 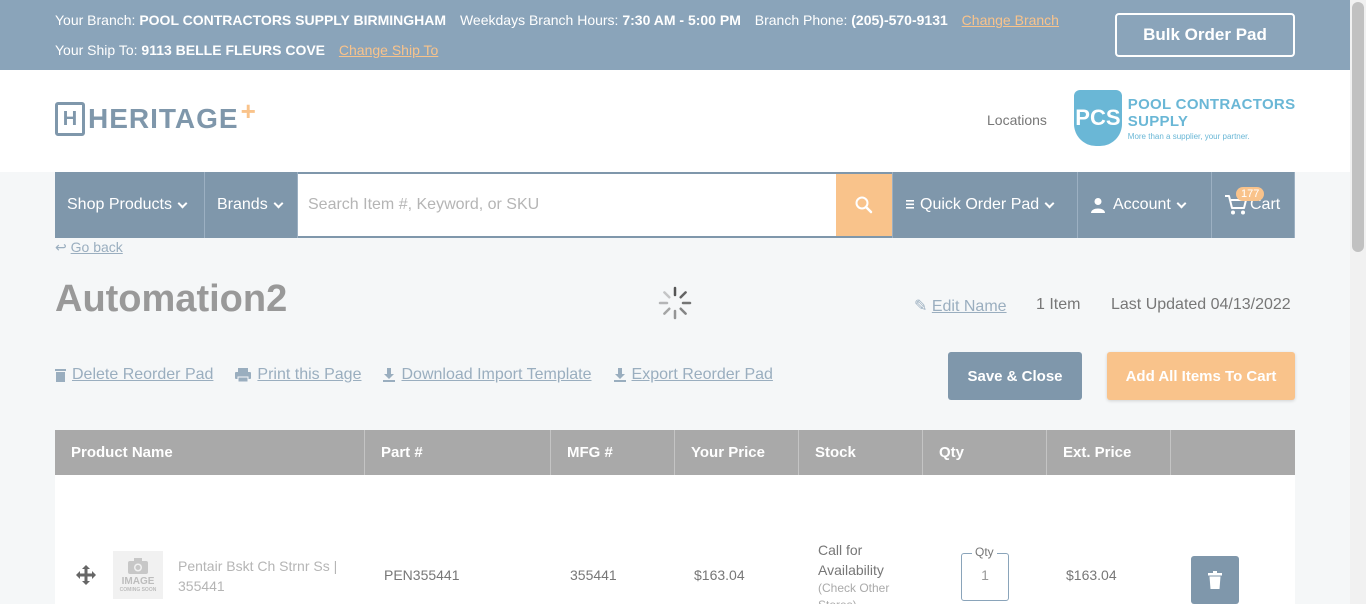 I want to click on check-other-stores-link: (Check Other Stores), so click(x=863, y=592).